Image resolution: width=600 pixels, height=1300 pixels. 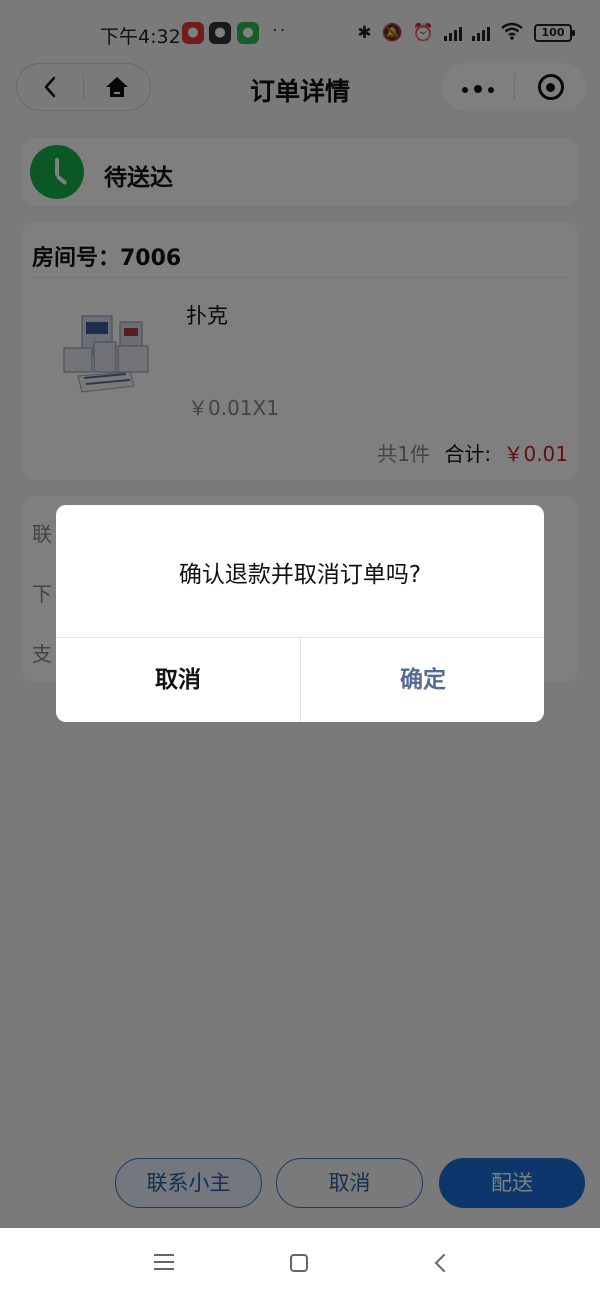 I want to click on dialog-cancel-button: 取消, so click(x=178, y=680).